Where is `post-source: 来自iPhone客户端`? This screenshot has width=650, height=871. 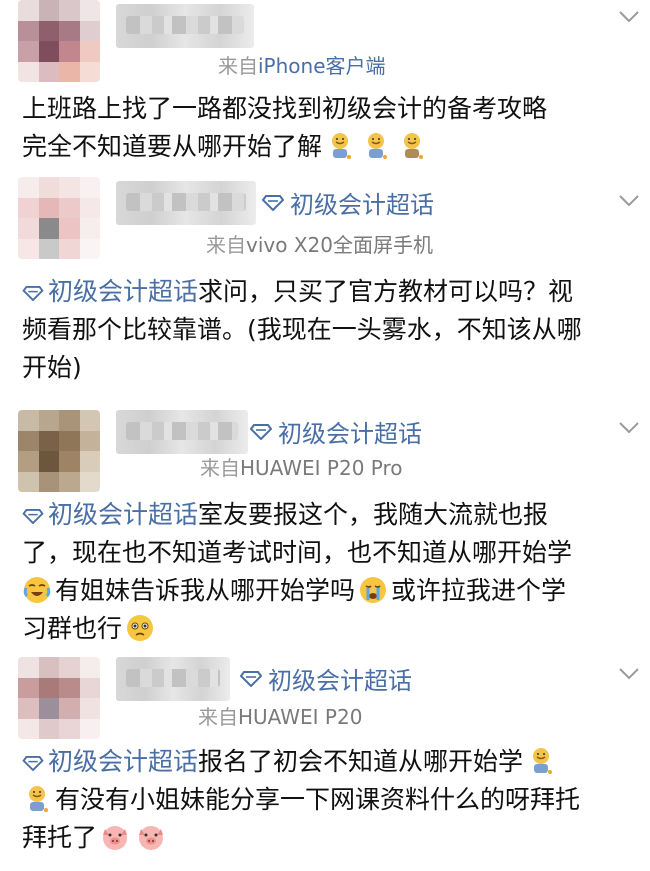 post-source: 来自iPhone客户端 is located at coordinates (302, 66).